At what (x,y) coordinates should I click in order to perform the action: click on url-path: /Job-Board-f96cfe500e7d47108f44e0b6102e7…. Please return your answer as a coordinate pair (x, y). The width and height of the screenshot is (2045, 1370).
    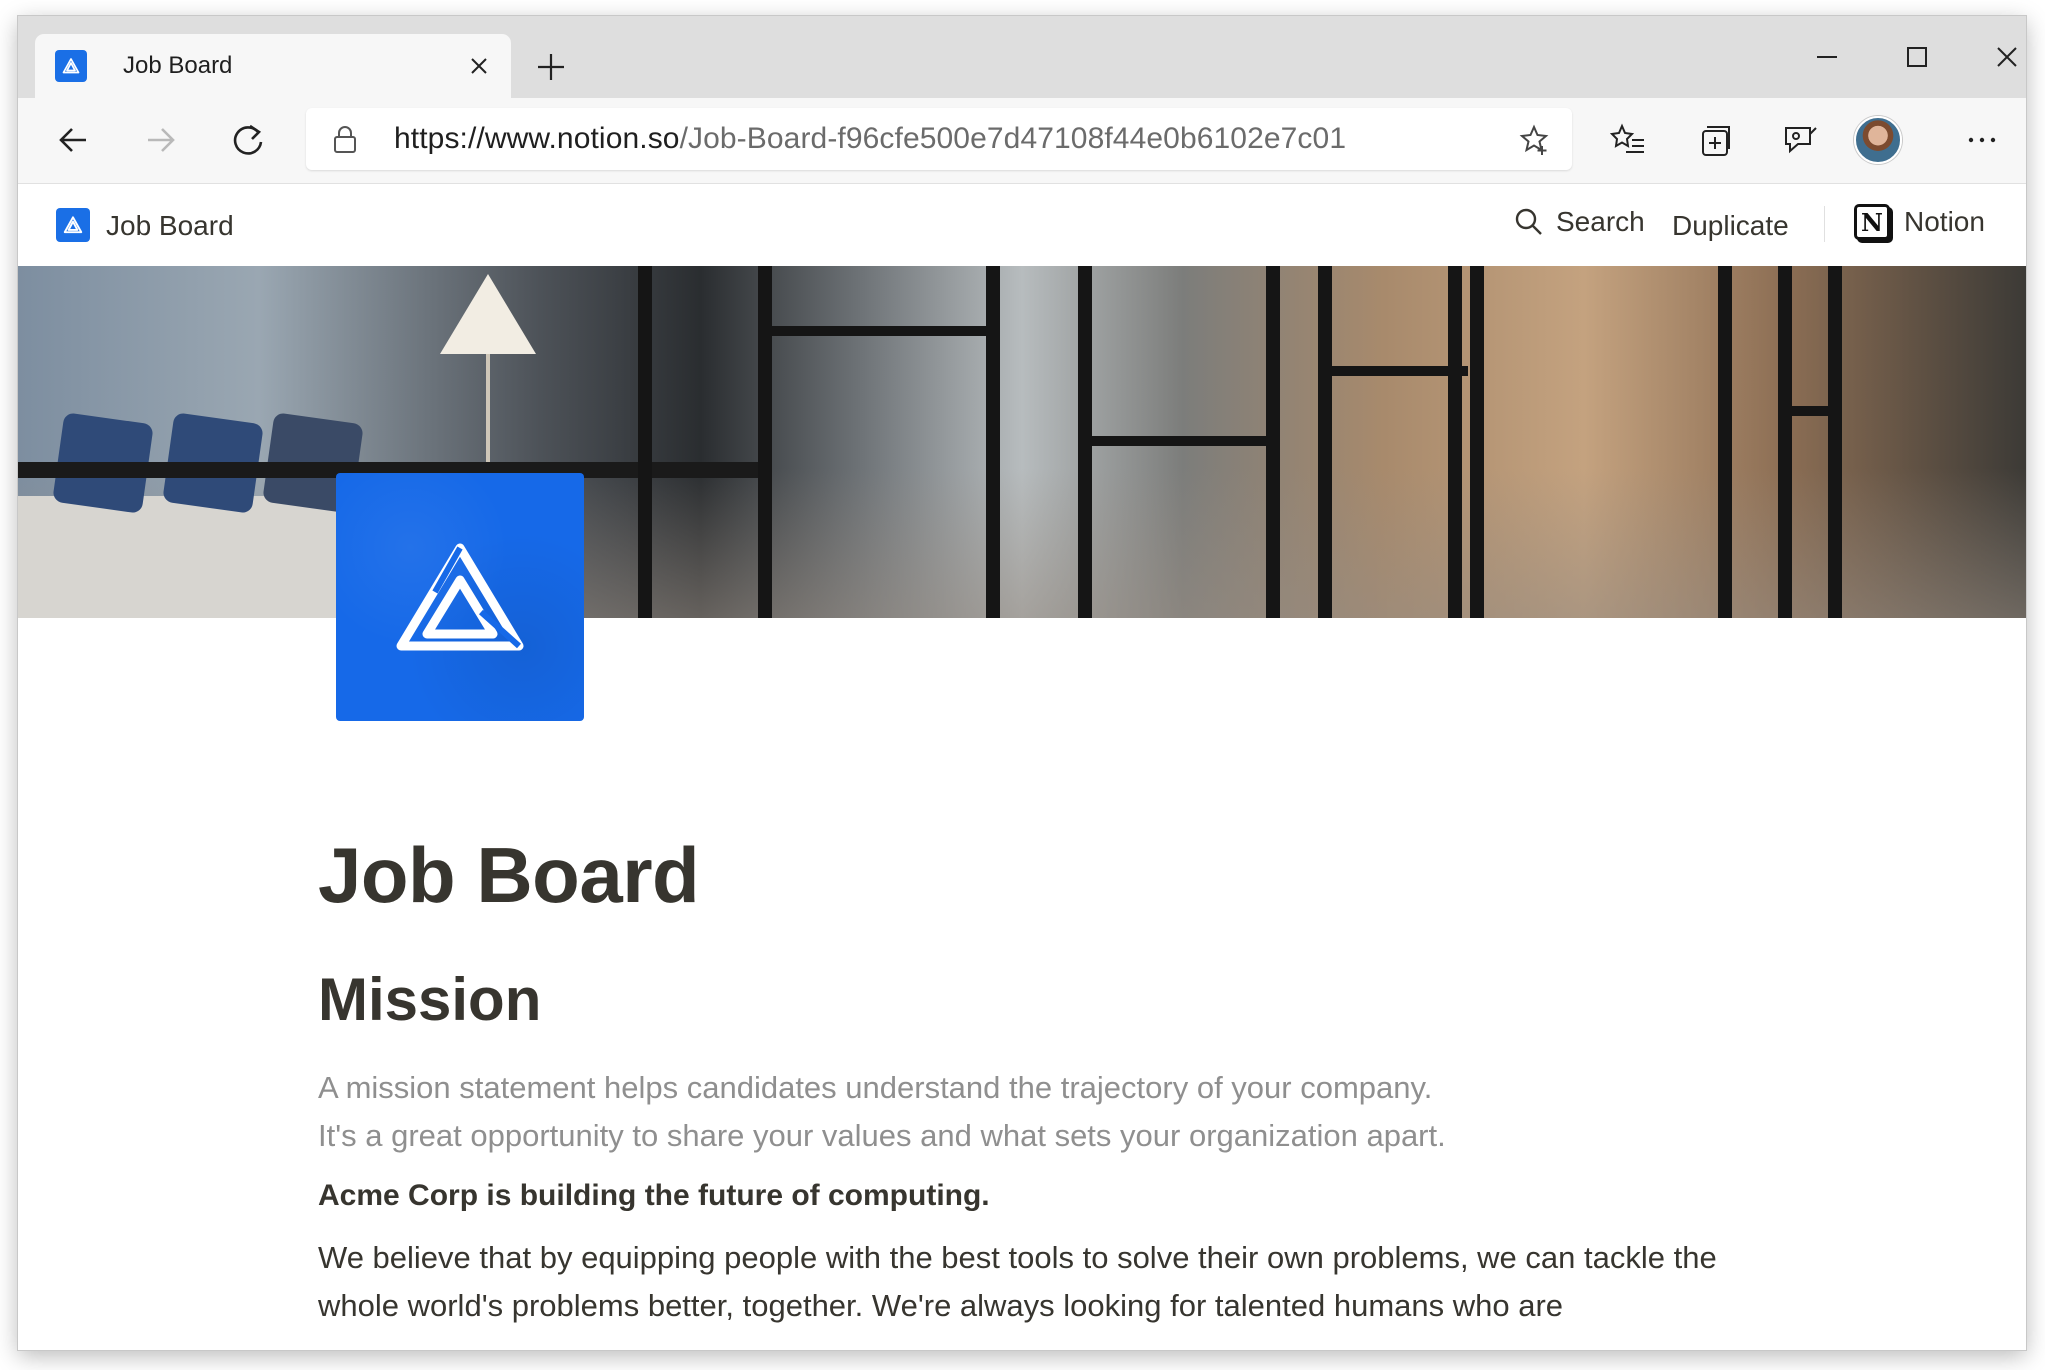
    Looking at the image, I should click on (1013, 138).